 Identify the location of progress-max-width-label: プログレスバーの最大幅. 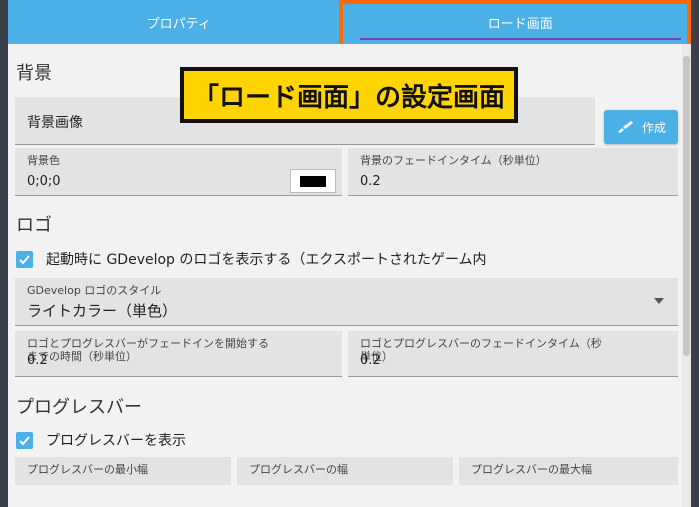
(531, 469).